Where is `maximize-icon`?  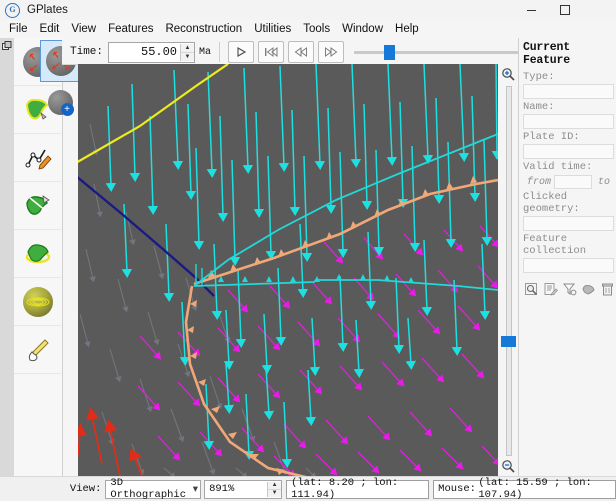 maximize-icon is located at coordinates (565, 10).